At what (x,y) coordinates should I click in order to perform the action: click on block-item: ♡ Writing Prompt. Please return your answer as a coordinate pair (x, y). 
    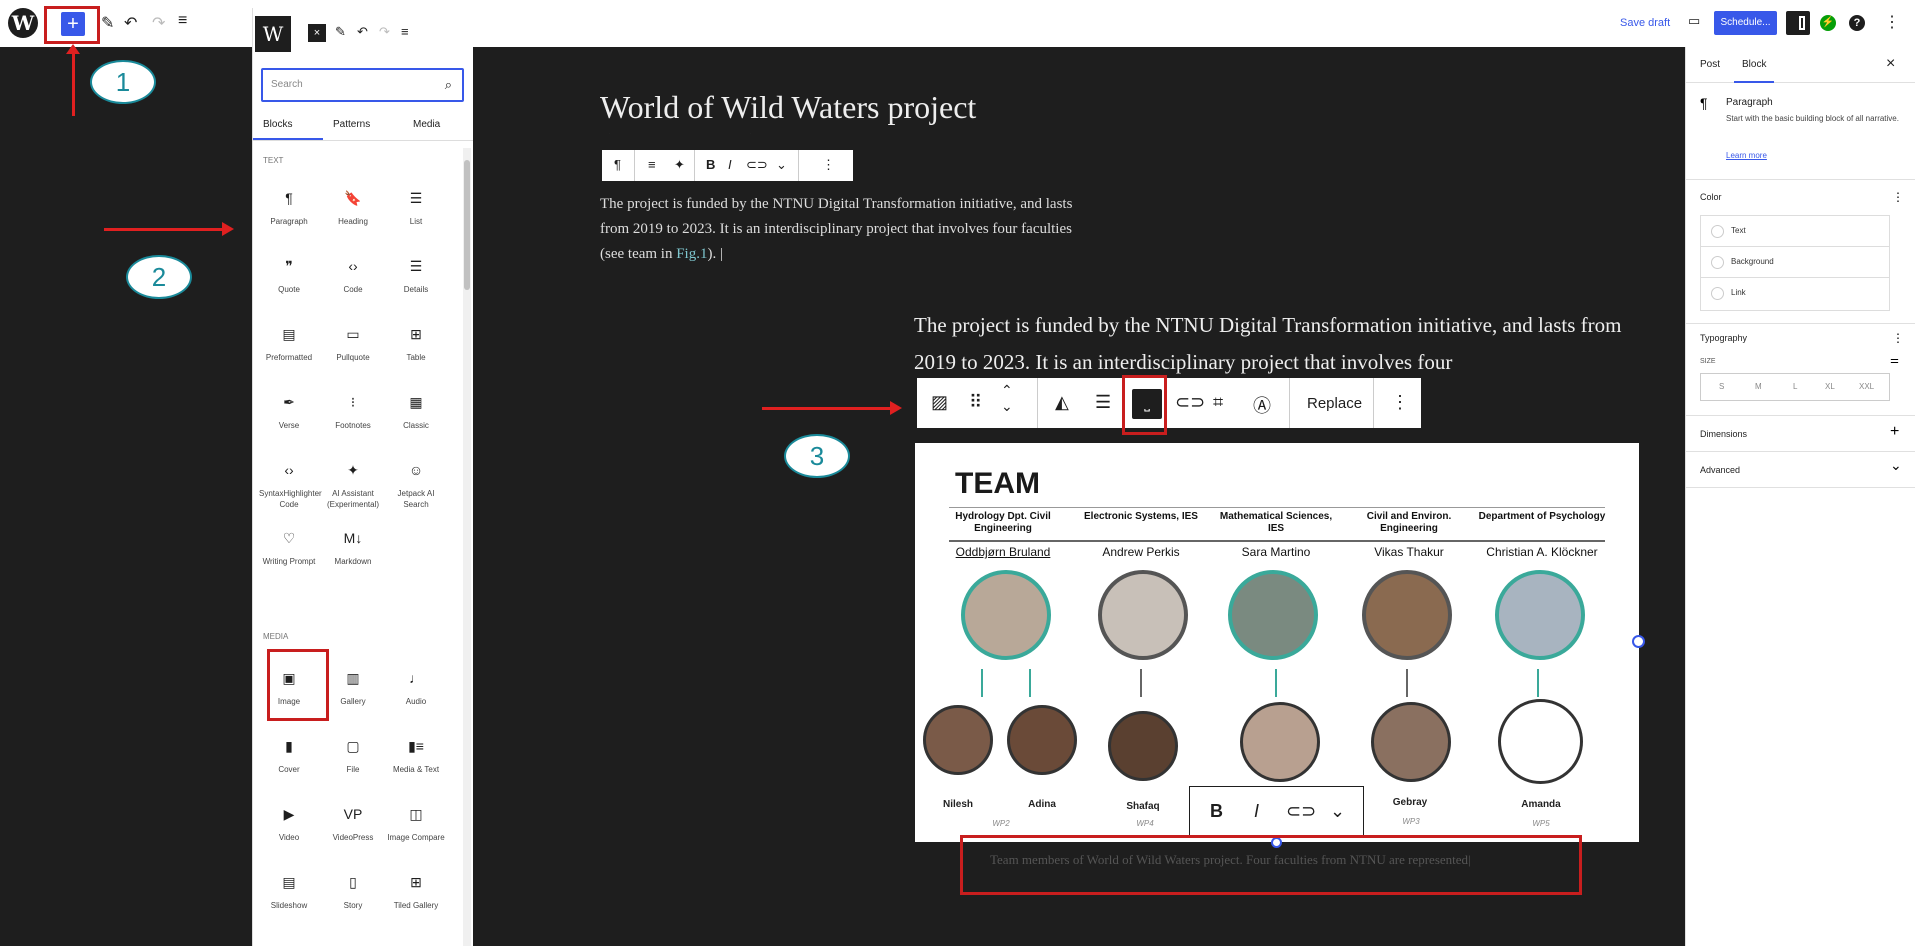
    Looking at the image, I should click on (289, 547).